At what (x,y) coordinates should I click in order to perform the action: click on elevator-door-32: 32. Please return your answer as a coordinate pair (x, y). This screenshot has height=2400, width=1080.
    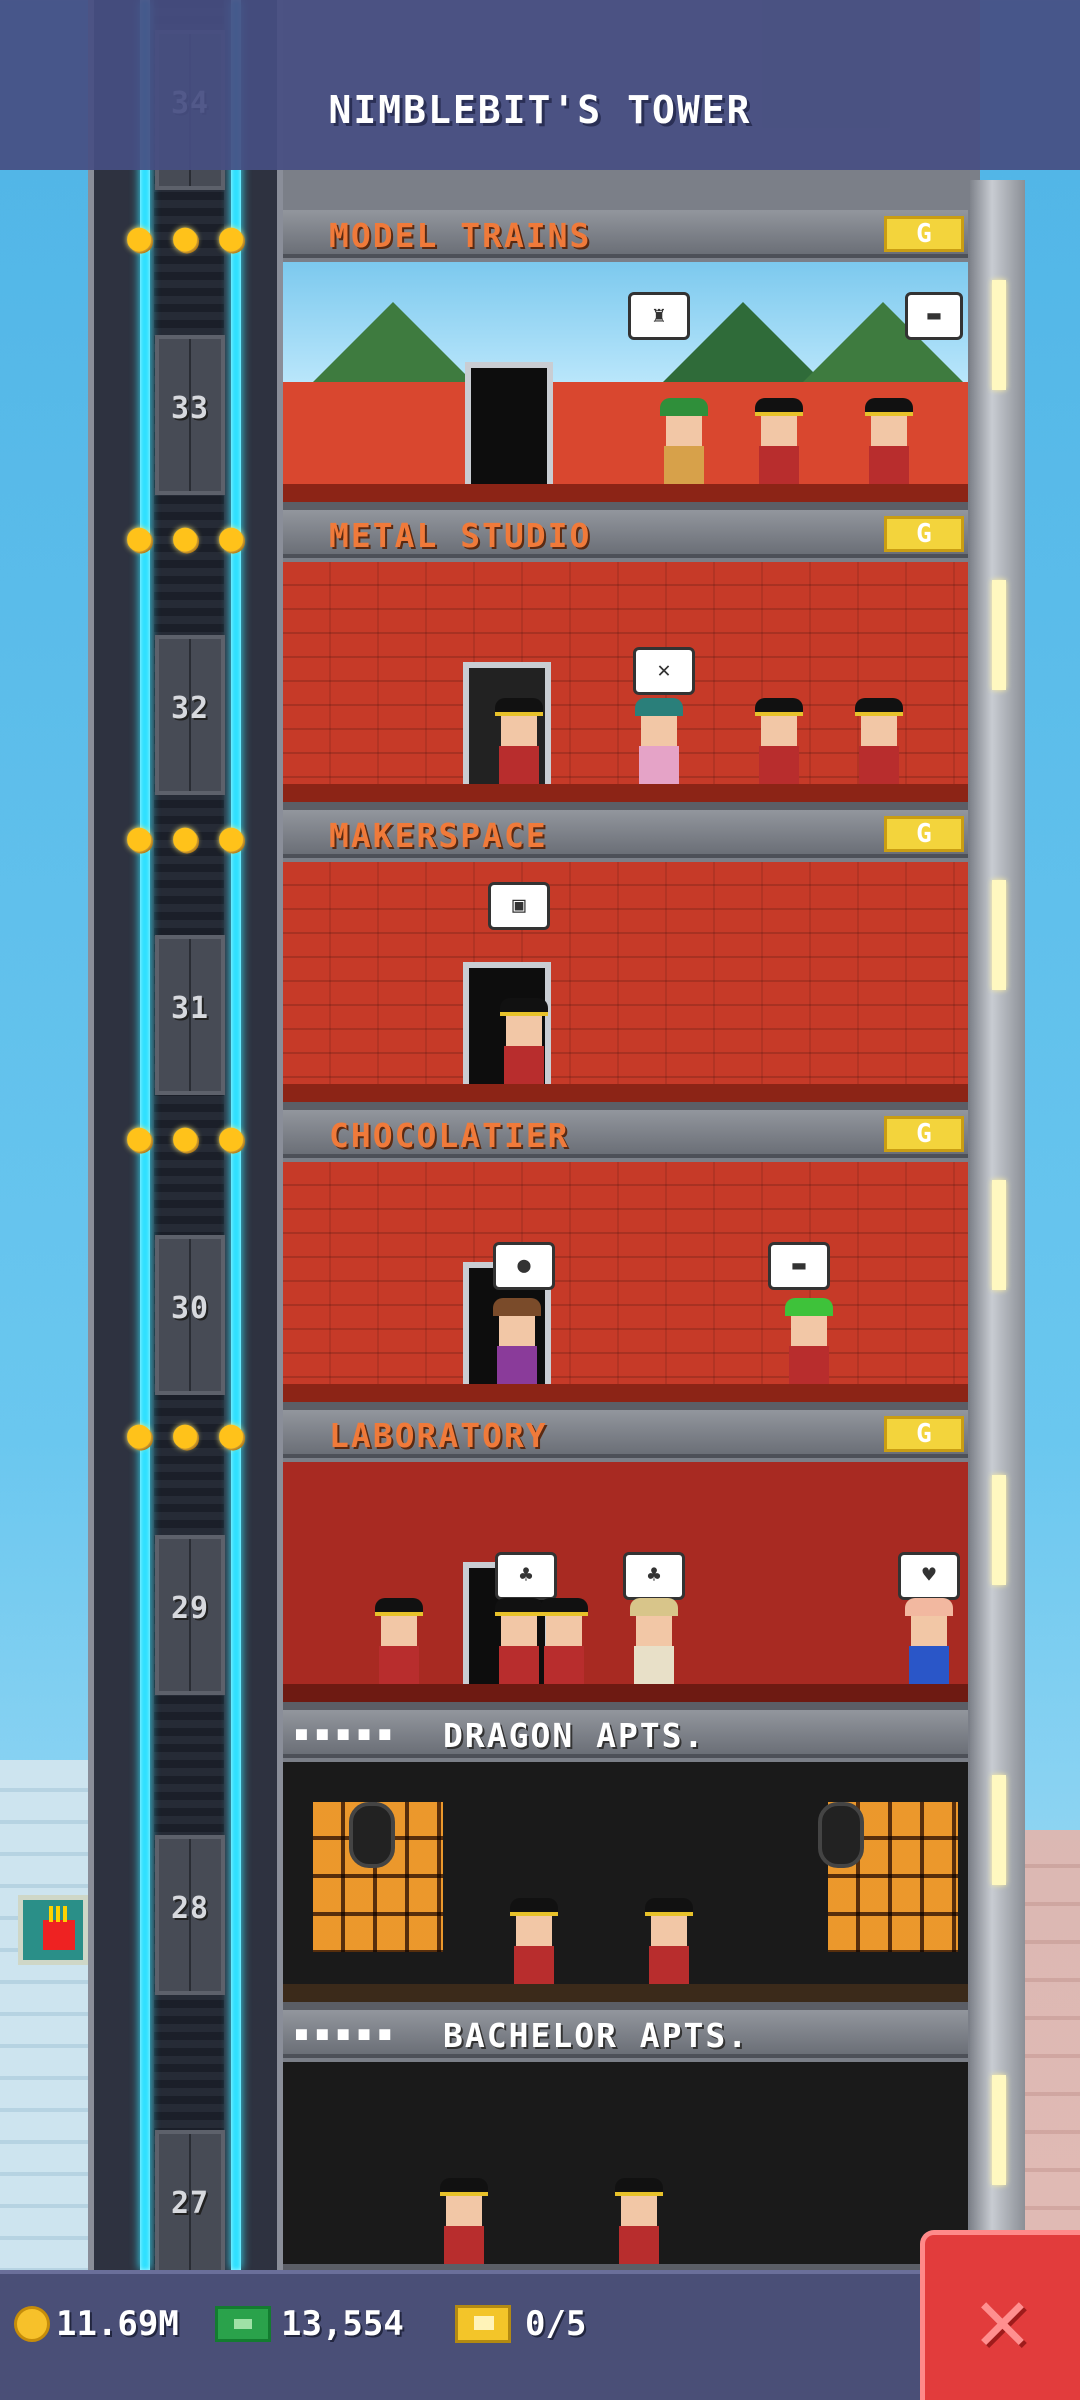
    Looking at the image, I should click on (190, 715).